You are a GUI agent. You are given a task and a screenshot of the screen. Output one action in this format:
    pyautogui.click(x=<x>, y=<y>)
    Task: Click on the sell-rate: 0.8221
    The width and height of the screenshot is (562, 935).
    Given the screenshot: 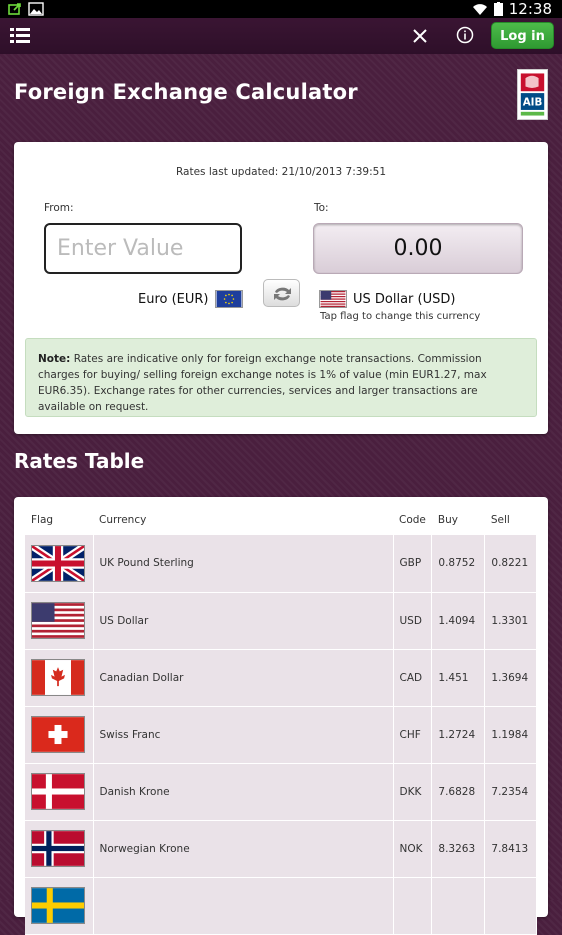 What is the action you would take?
    pyautogui.click(x=510, y=564)
    